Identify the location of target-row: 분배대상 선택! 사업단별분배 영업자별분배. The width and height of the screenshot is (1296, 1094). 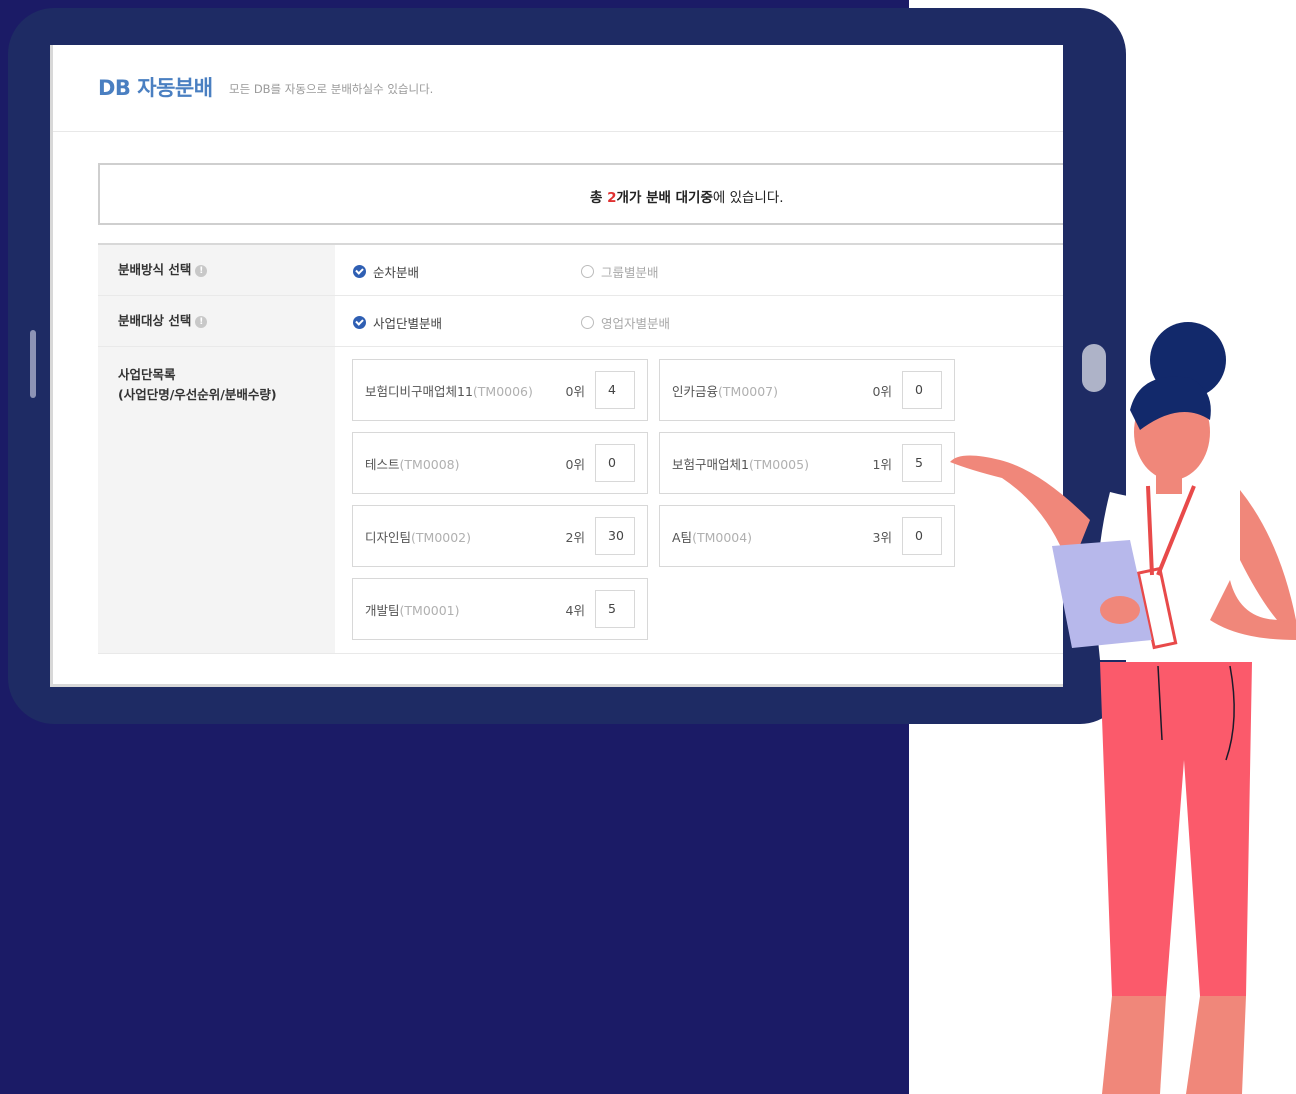
(580, 321).